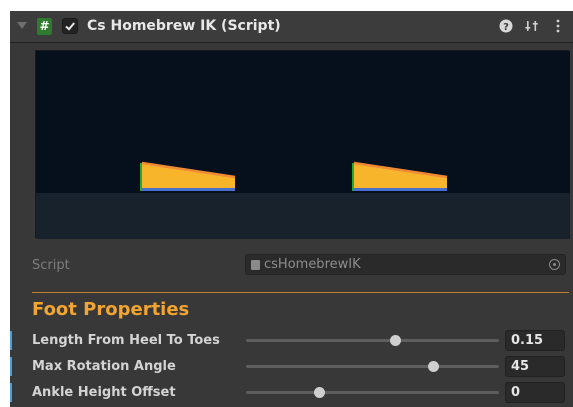 Image resolution: width=573 pixels, height=407 pixels. What do you see at coordinates (535, 392) in the screenshot?
I see `ankle-height-offset-input` at bounding box center [535, 392].